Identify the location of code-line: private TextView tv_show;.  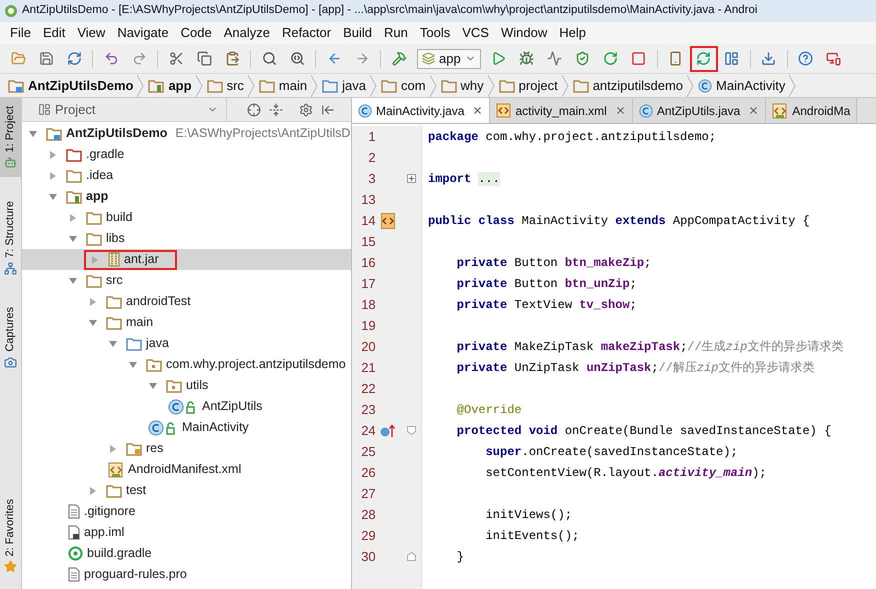
(546, 305).